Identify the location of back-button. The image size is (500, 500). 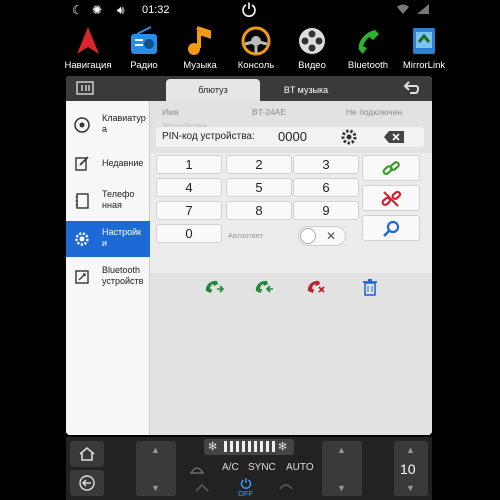
(87, 483).